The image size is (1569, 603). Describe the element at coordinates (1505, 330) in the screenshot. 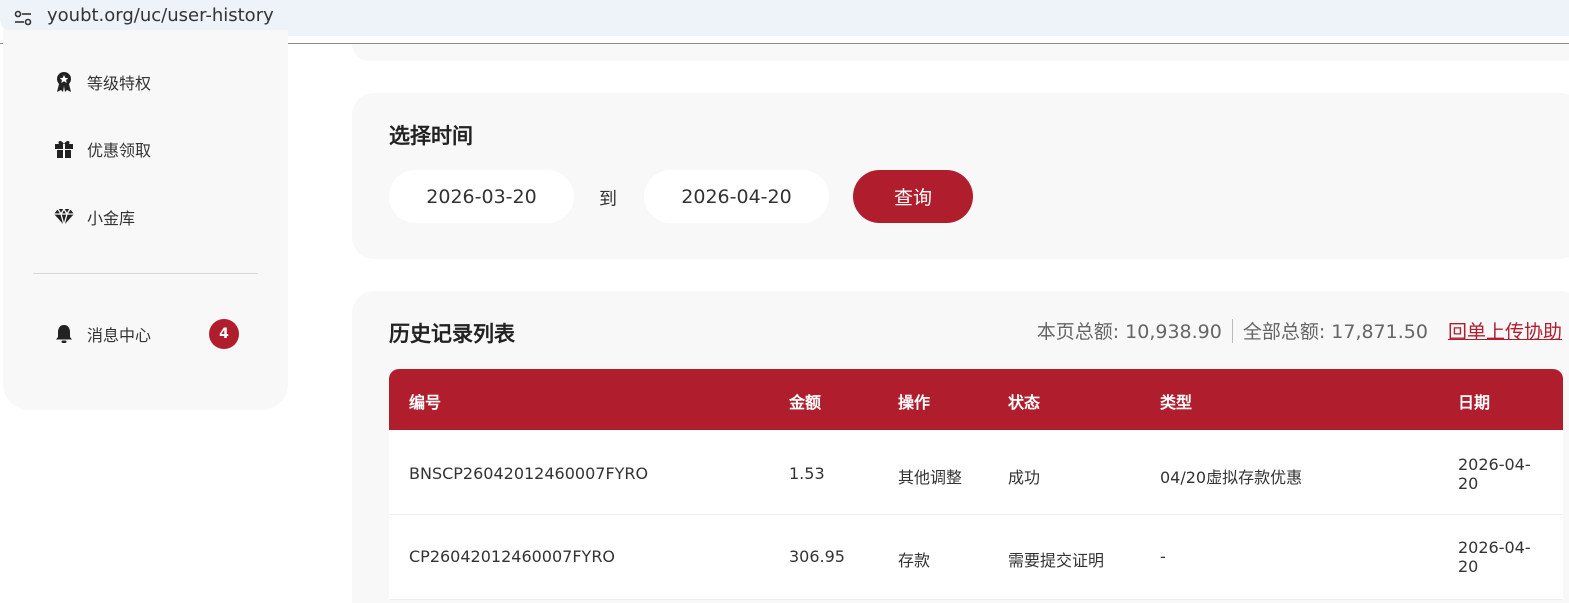

I see `upload-receipt-link: 回单上传协助` at that location.